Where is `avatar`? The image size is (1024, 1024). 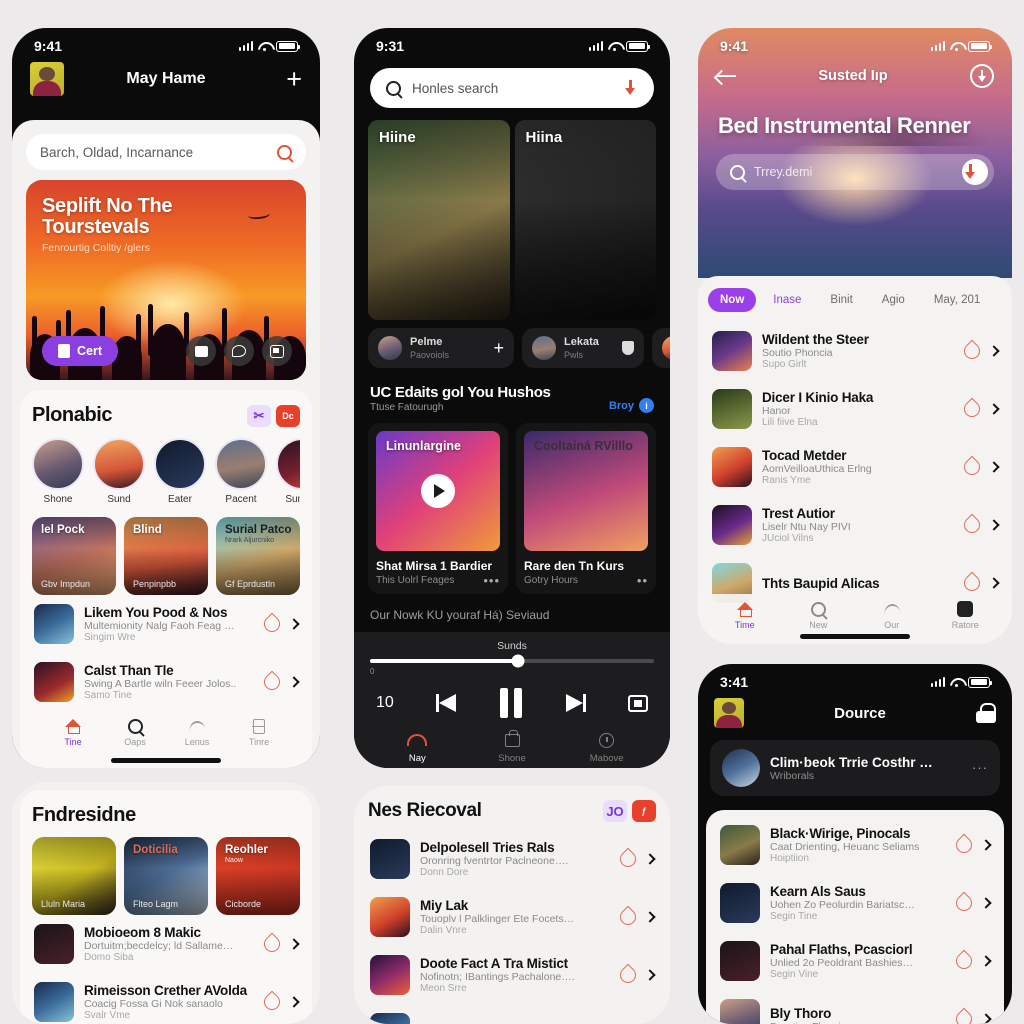
avatar is located at coordinates (47, 79).